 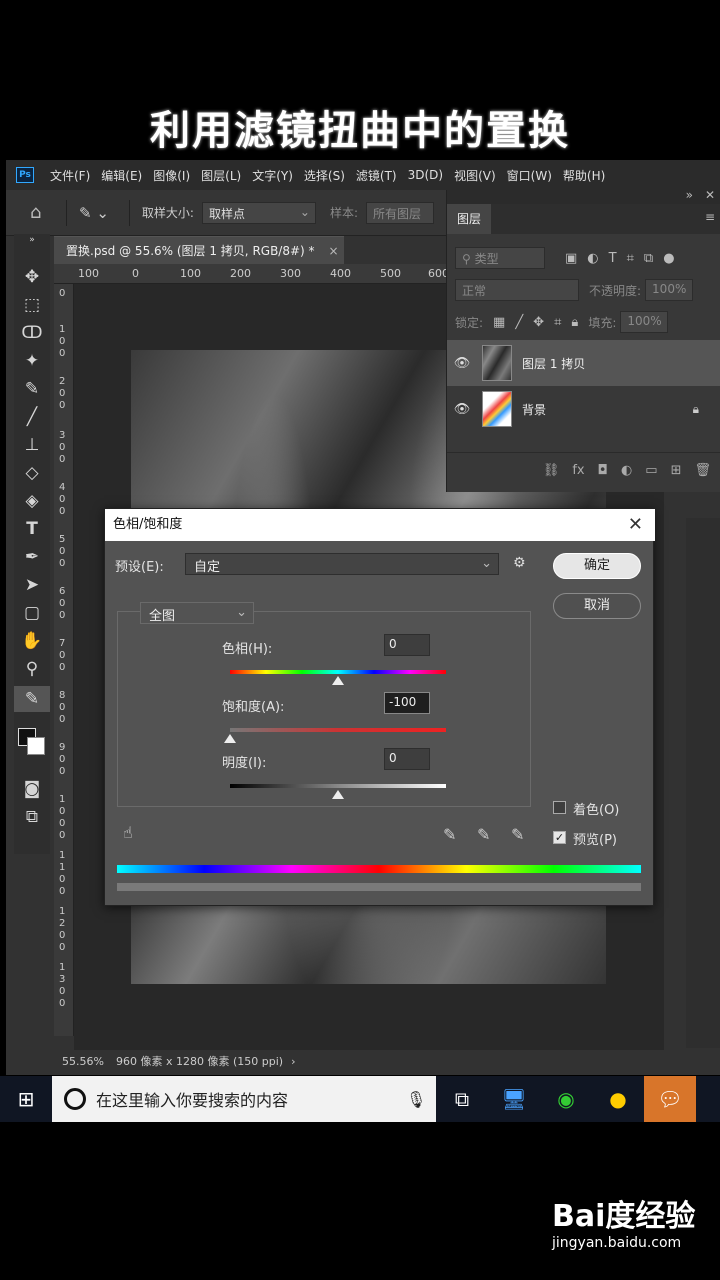 I want to click on filter-shape-icon: ⌗, so click(x=630, y=258).